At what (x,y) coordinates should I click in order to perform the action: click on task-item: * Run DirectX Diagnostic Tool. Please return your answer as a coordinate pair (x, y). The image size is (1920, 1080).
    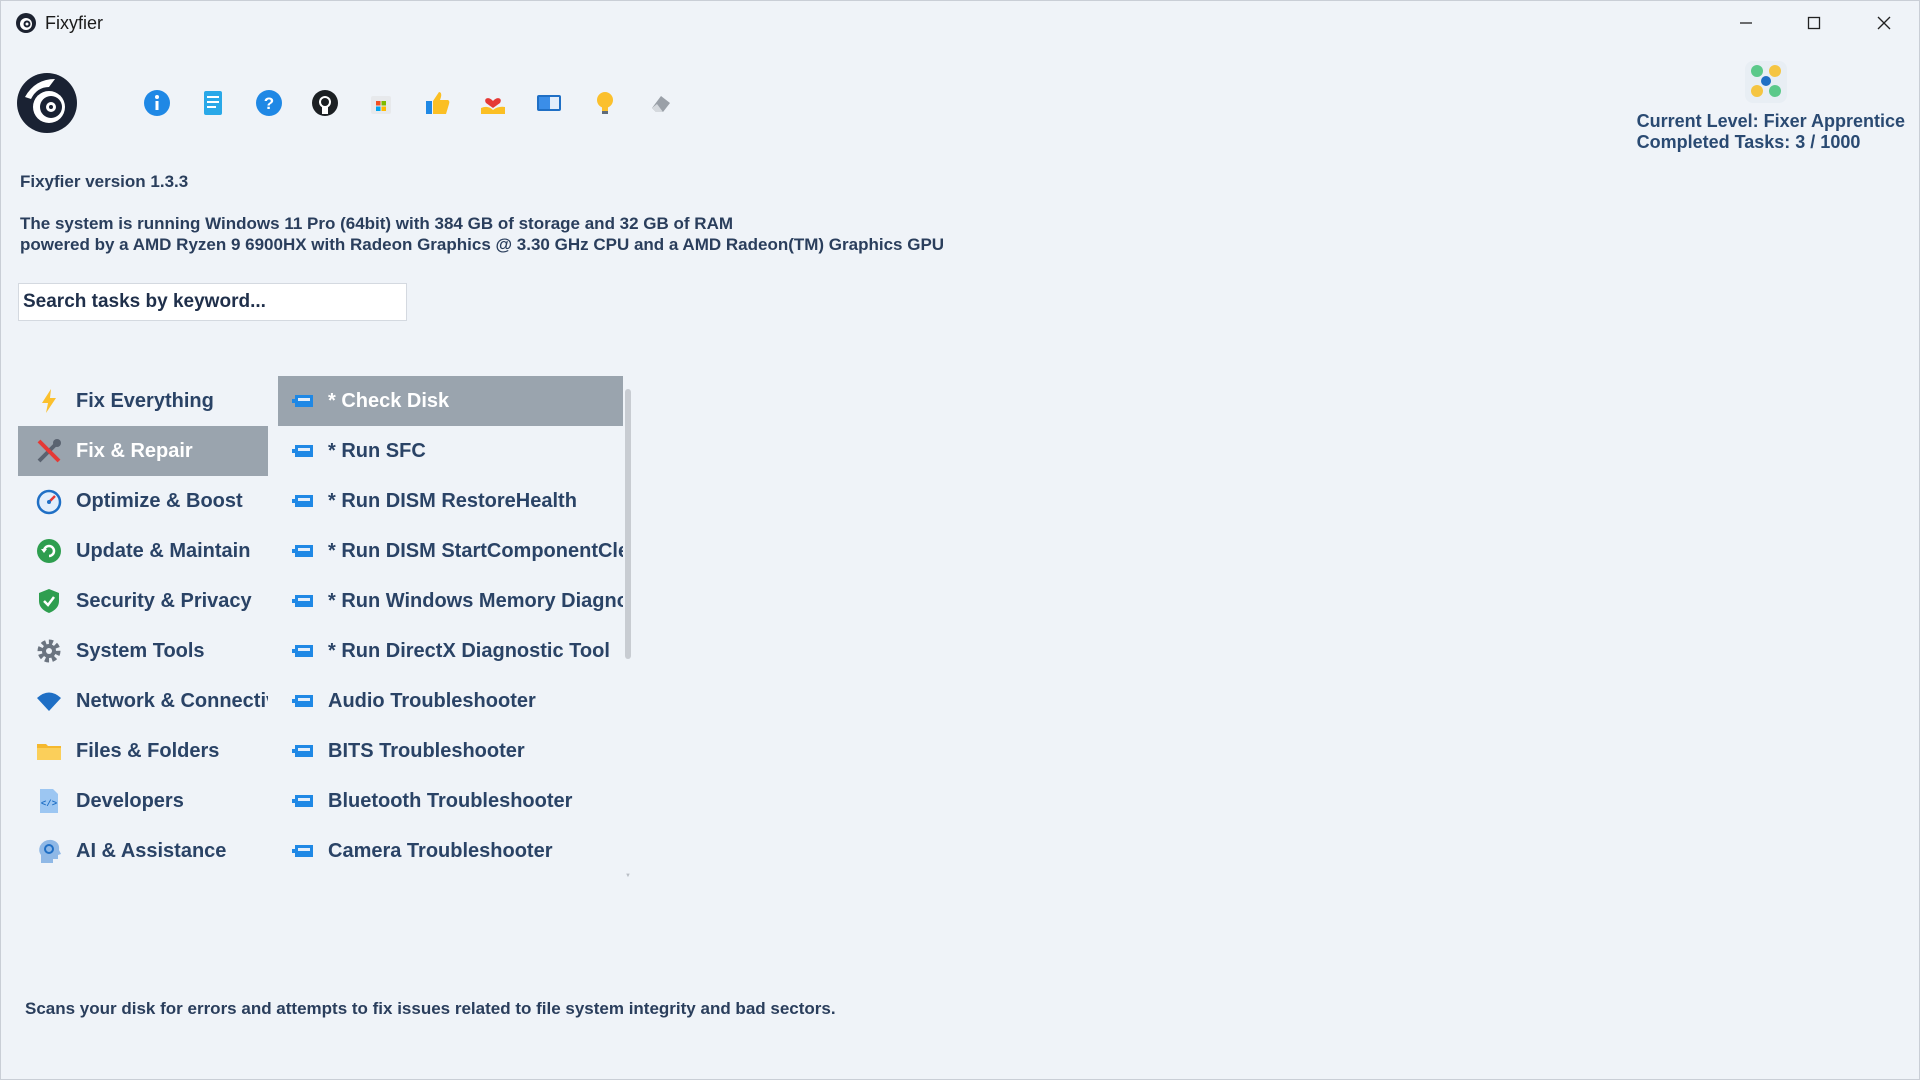
    Looking at the image, I should click on (450, 651).